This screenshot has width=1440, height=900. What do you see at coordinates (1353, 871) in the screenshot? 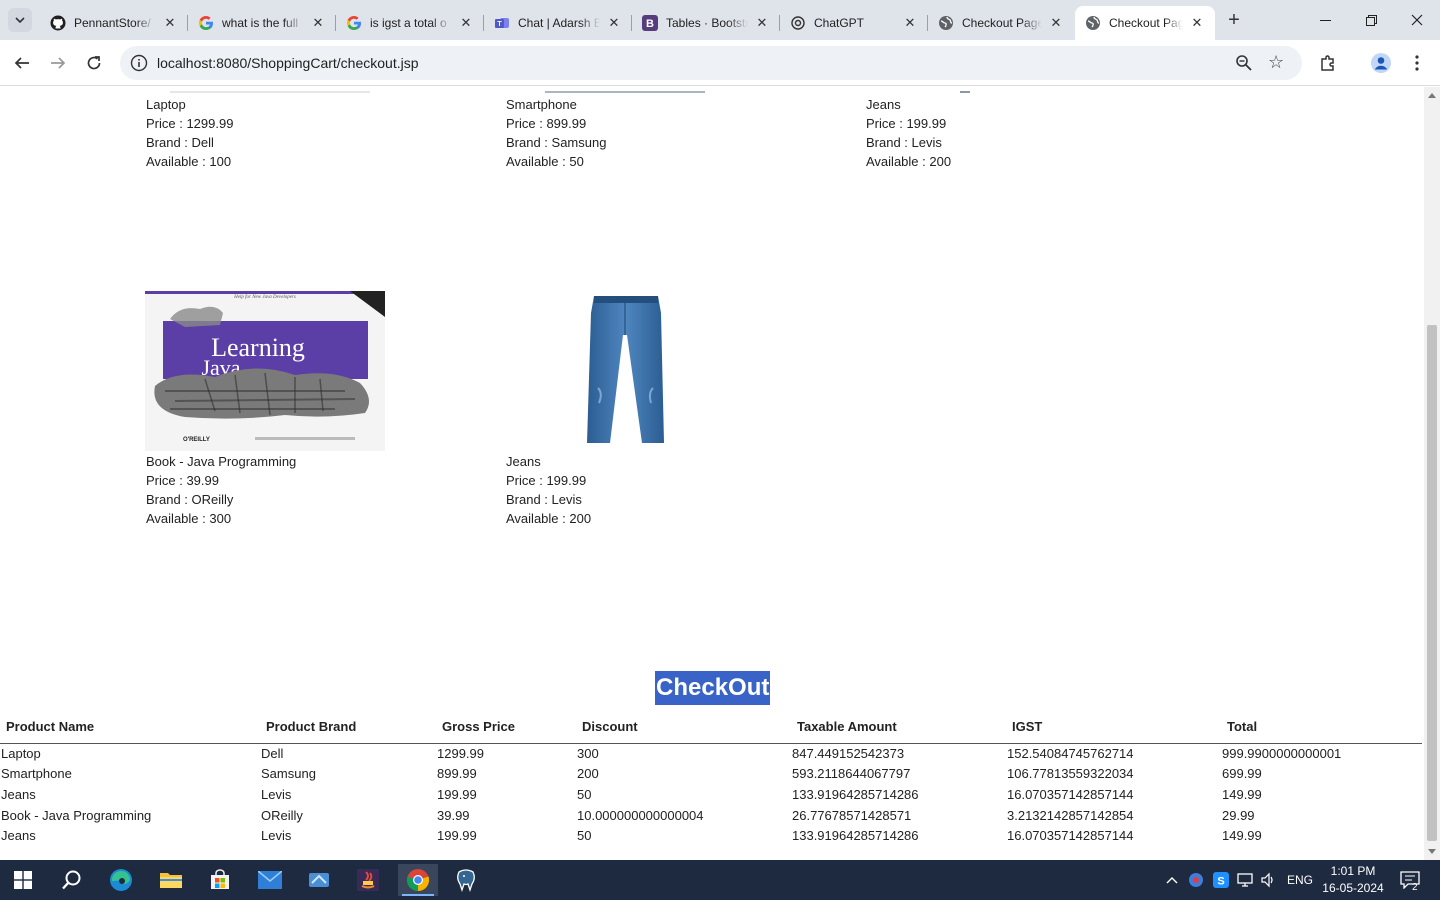
I see `clock-time: 1:01 PM` at bounding box center [1353, 871].